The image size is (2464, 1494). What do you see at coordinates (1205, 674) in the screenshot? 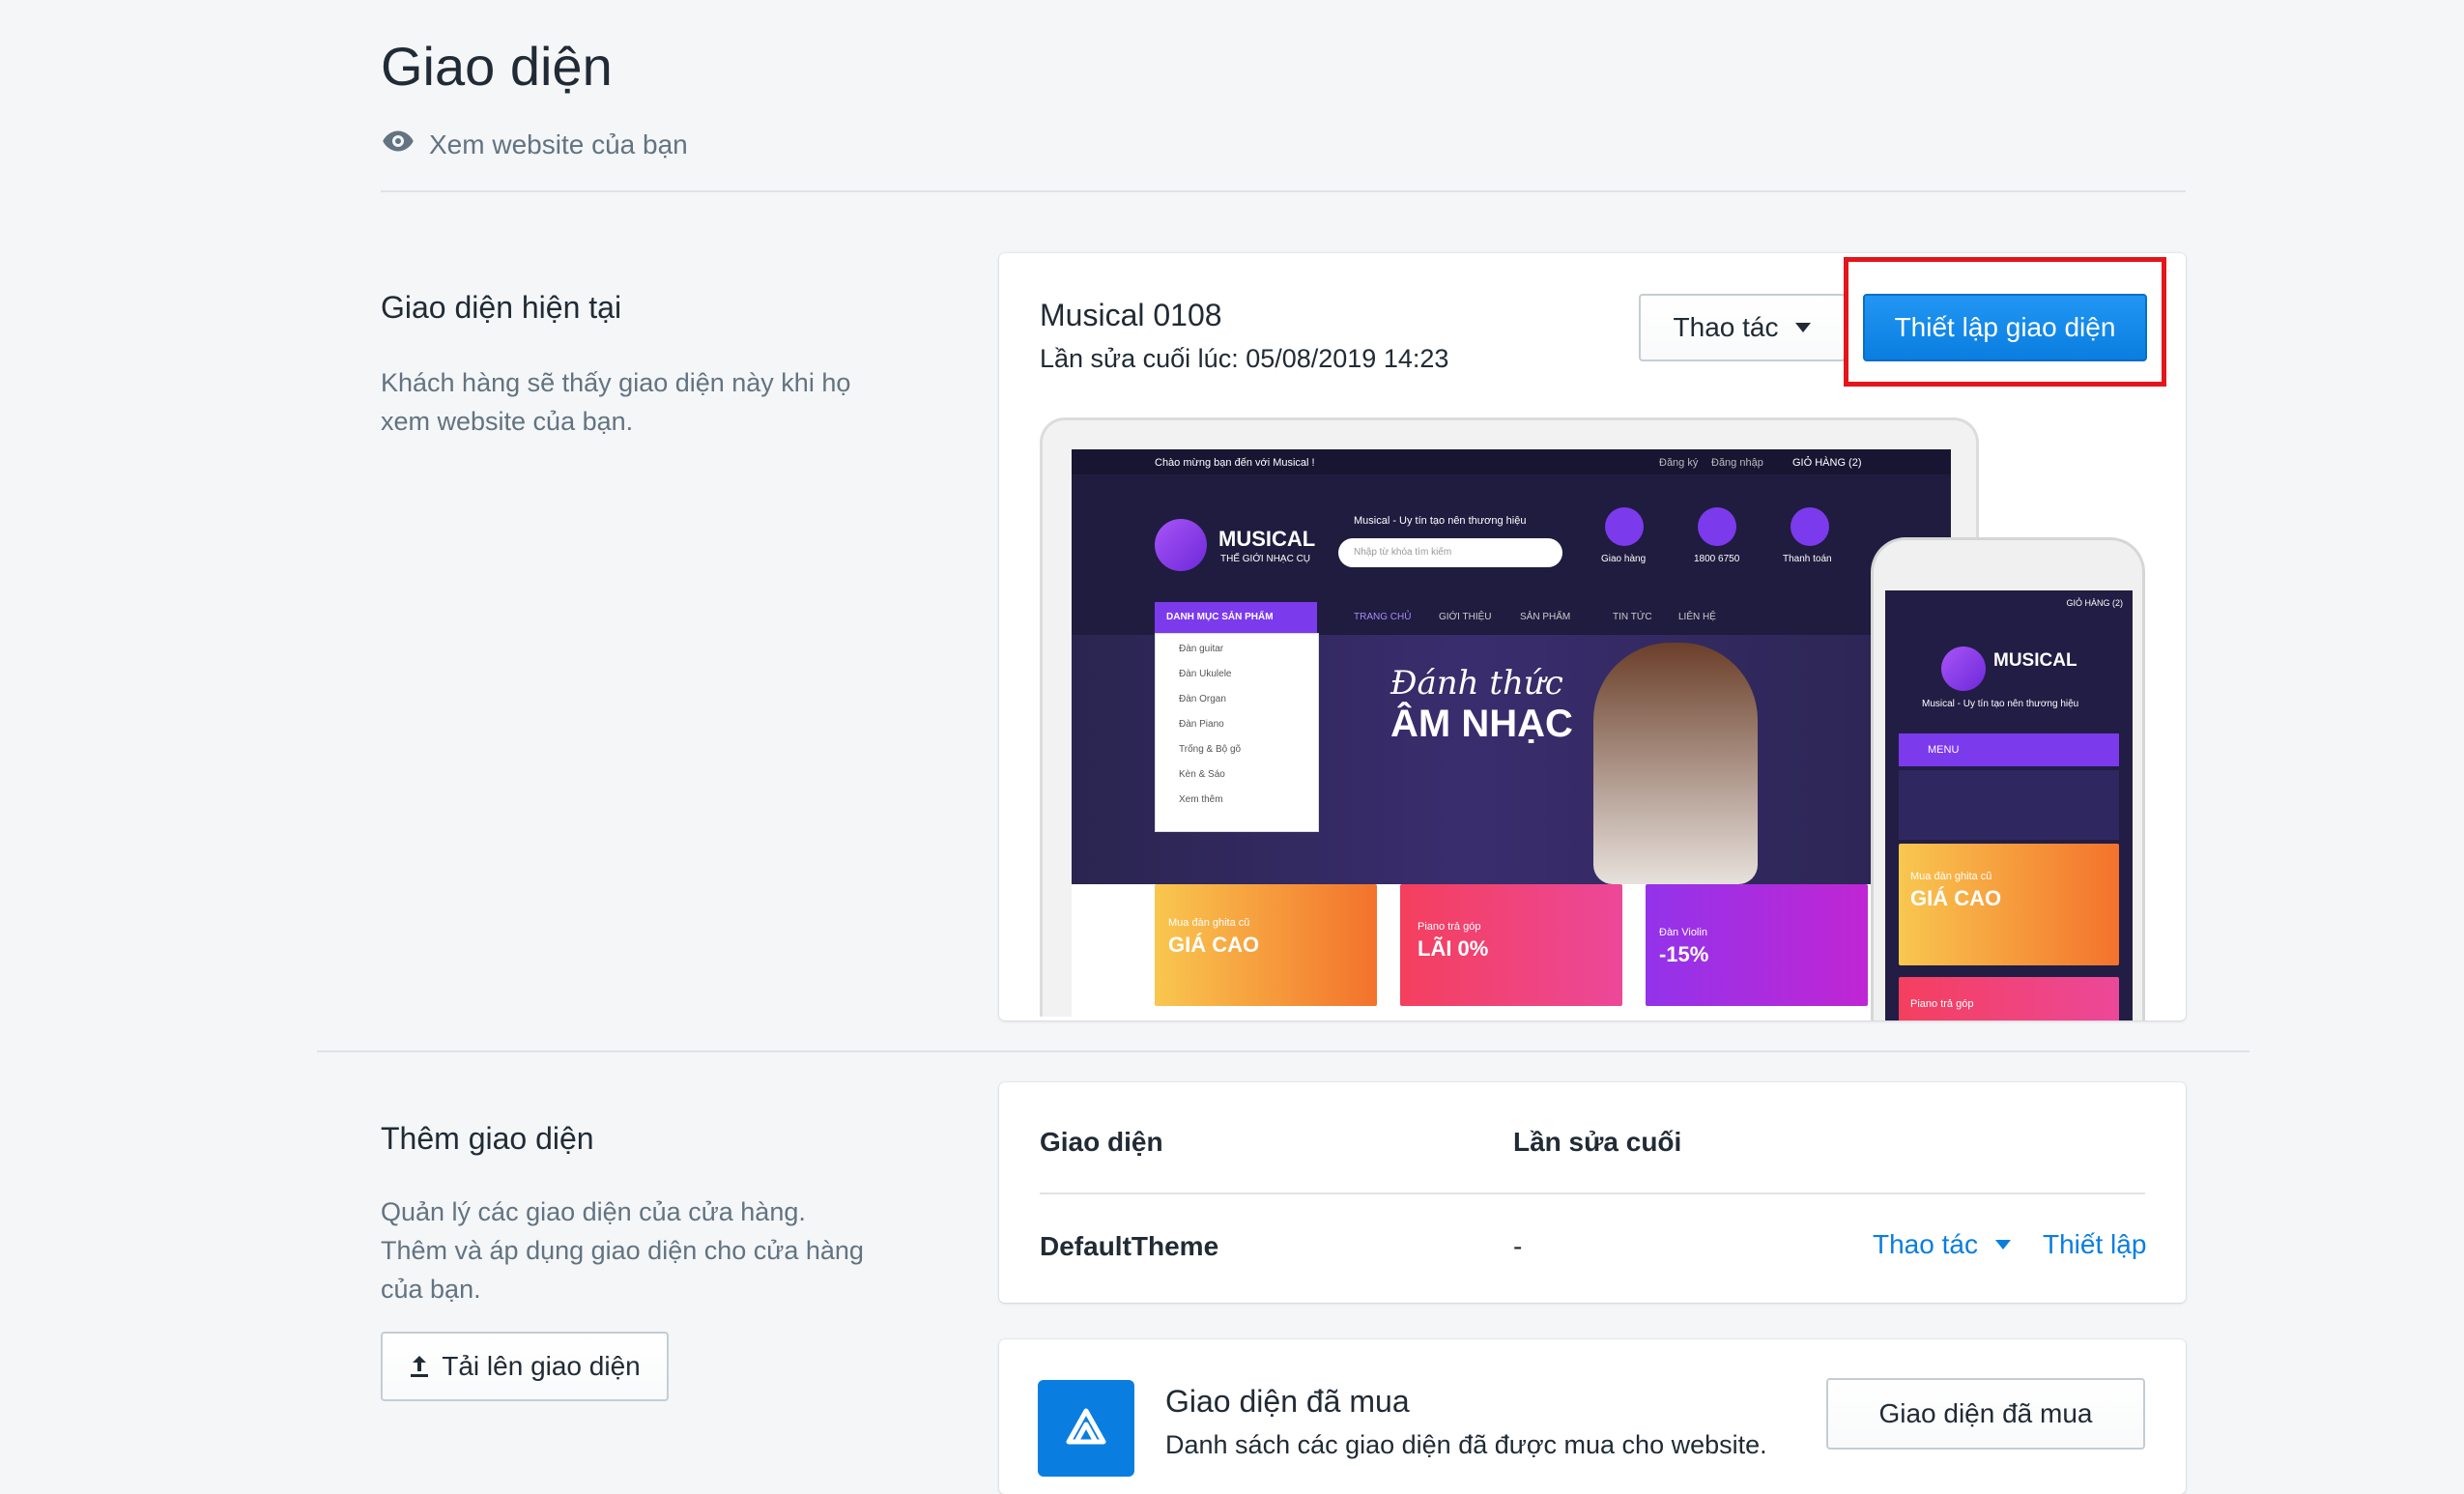
I see `preview-cat: Đàn Ukulele` at bounding box center [1205, 674].